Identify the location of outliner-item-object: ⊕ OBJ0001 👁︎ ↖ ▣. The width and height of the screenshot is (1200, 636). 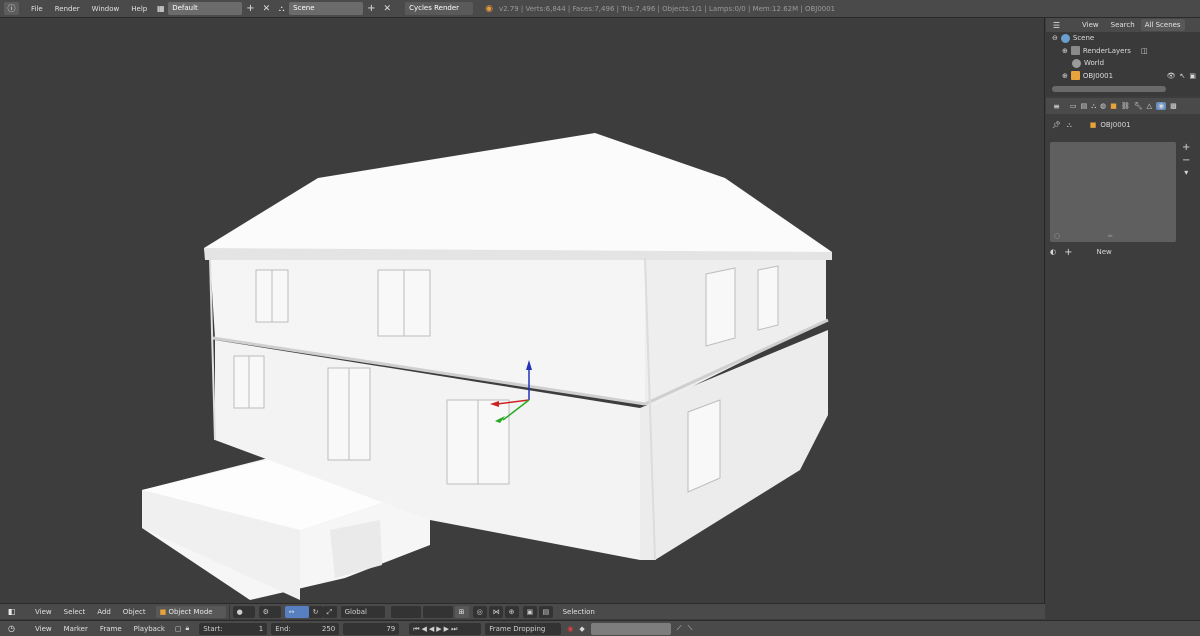
(1123, 76).